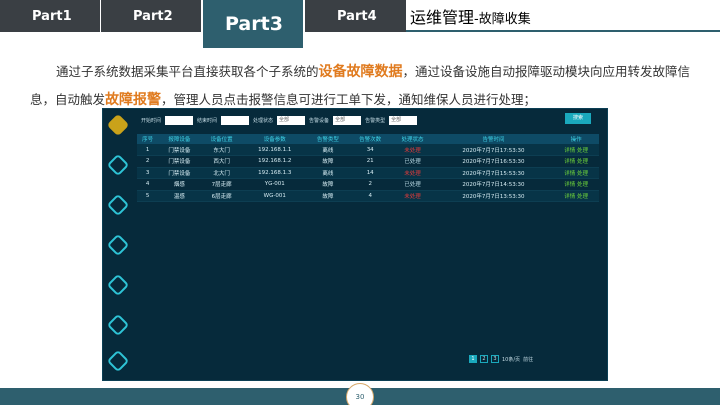  What do you see at coordinates (493, 173) in the screenshot?
I see `table-cell: 2020年7月7日15:53:30` at bounding box center [493, 173].